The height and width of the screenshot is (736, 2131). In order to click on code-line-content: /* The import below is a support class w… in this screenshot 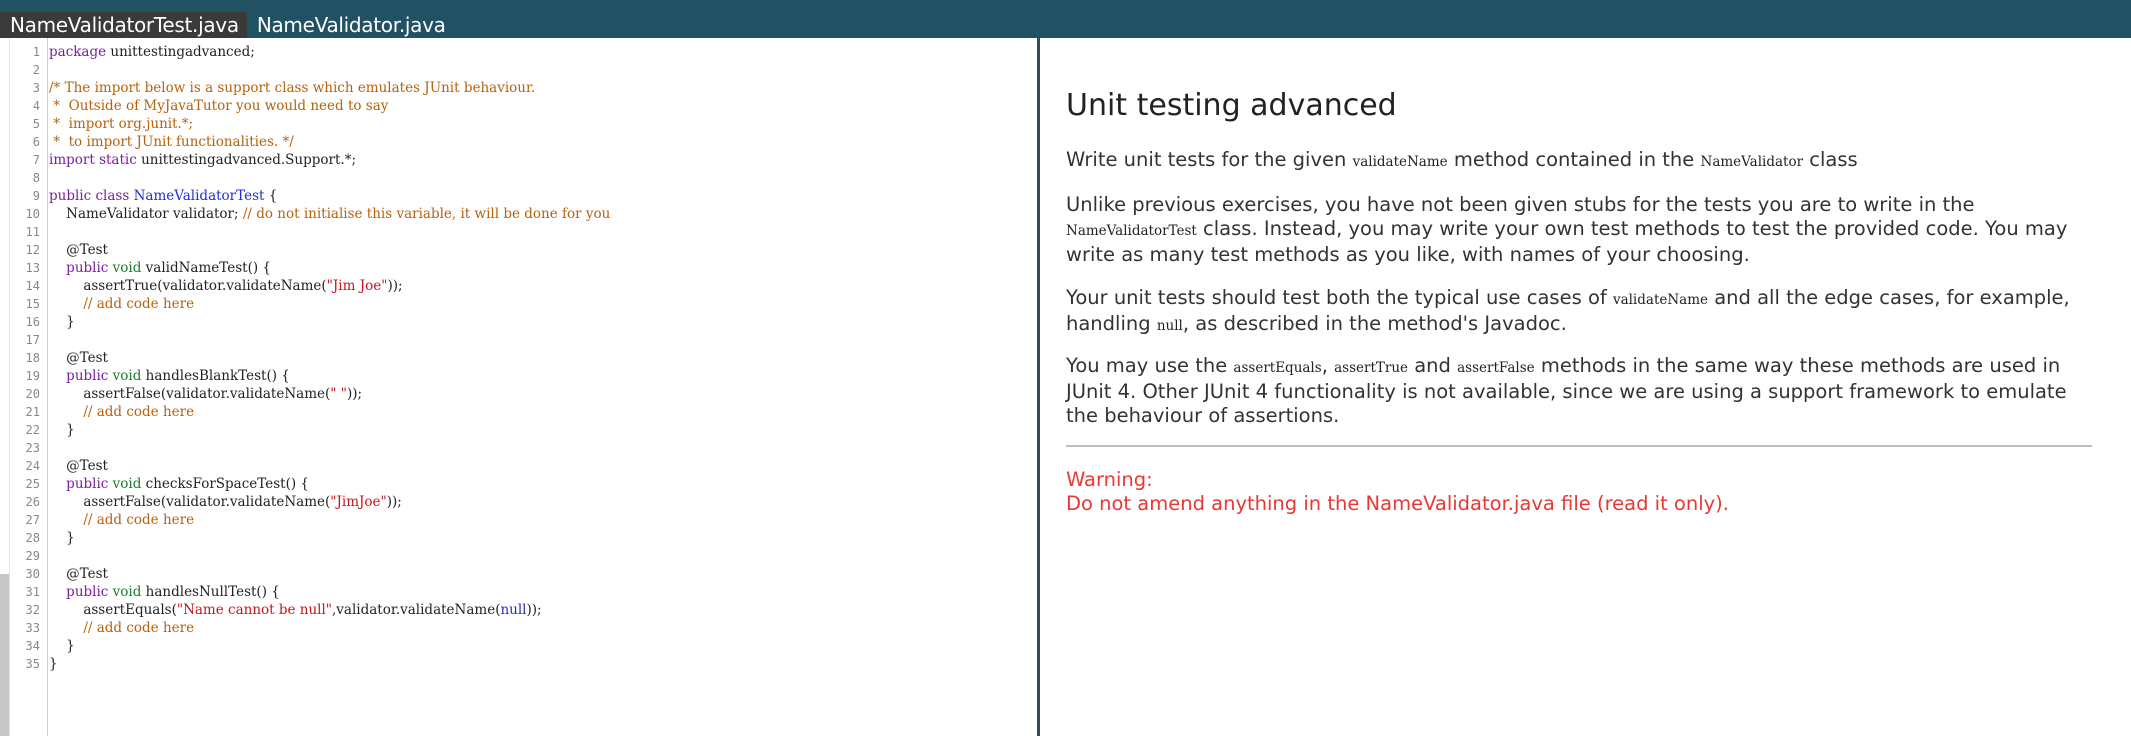, I will do `click(289, 88)`.